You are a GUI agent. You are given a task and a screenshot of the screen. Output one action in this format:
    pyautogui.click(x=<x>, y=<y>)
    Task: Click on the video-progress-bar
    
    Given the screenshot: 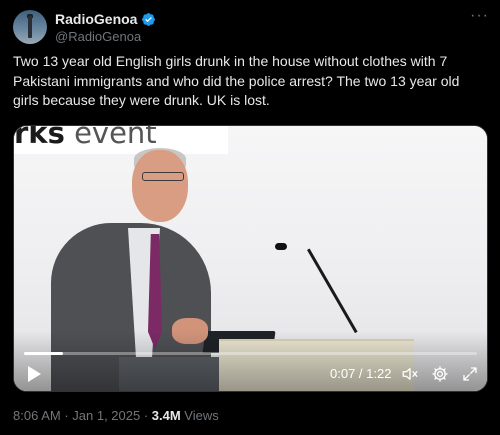 What is the action you would take?
    pyautogui.click(x=250, y=353)
    